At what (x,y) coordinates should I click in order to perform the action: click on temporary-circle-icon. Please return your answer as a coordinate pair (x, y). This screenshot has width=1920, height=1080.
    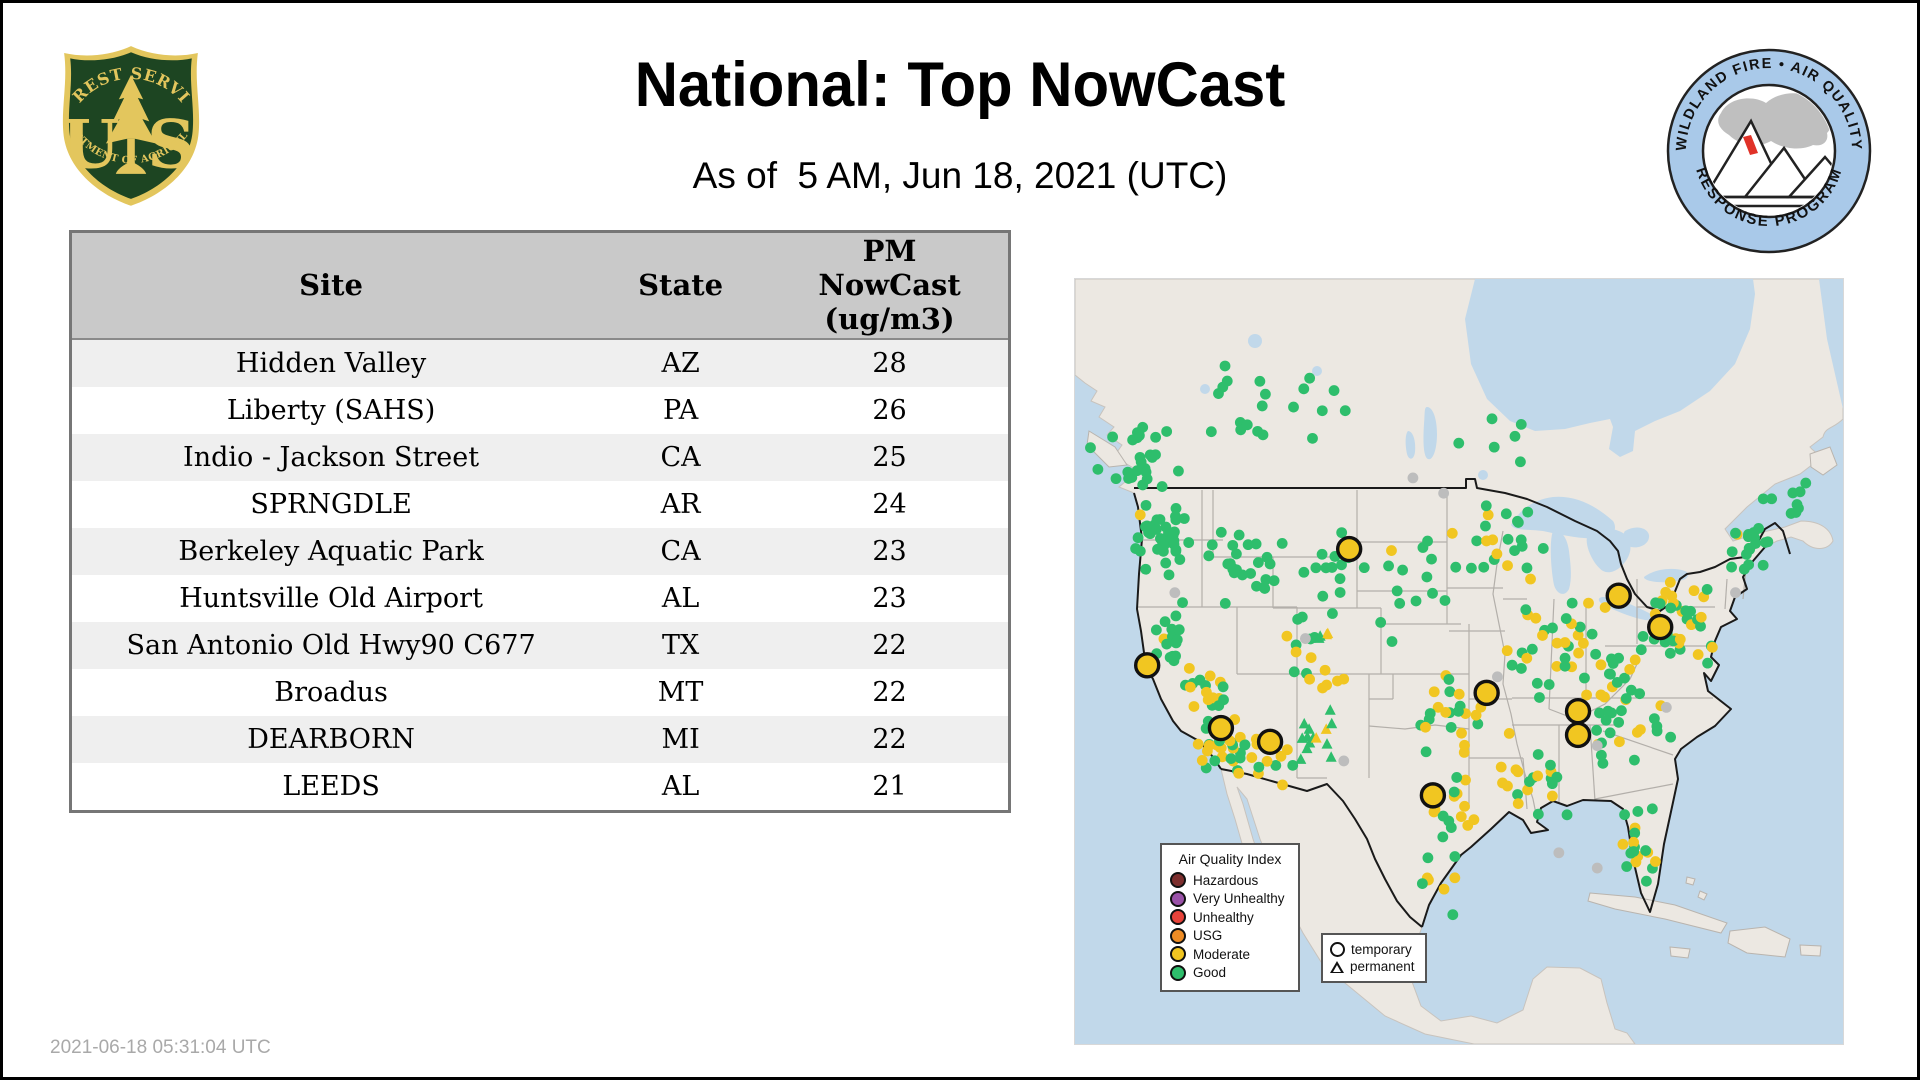
    Looking at the image, I should click on (1337, 949).